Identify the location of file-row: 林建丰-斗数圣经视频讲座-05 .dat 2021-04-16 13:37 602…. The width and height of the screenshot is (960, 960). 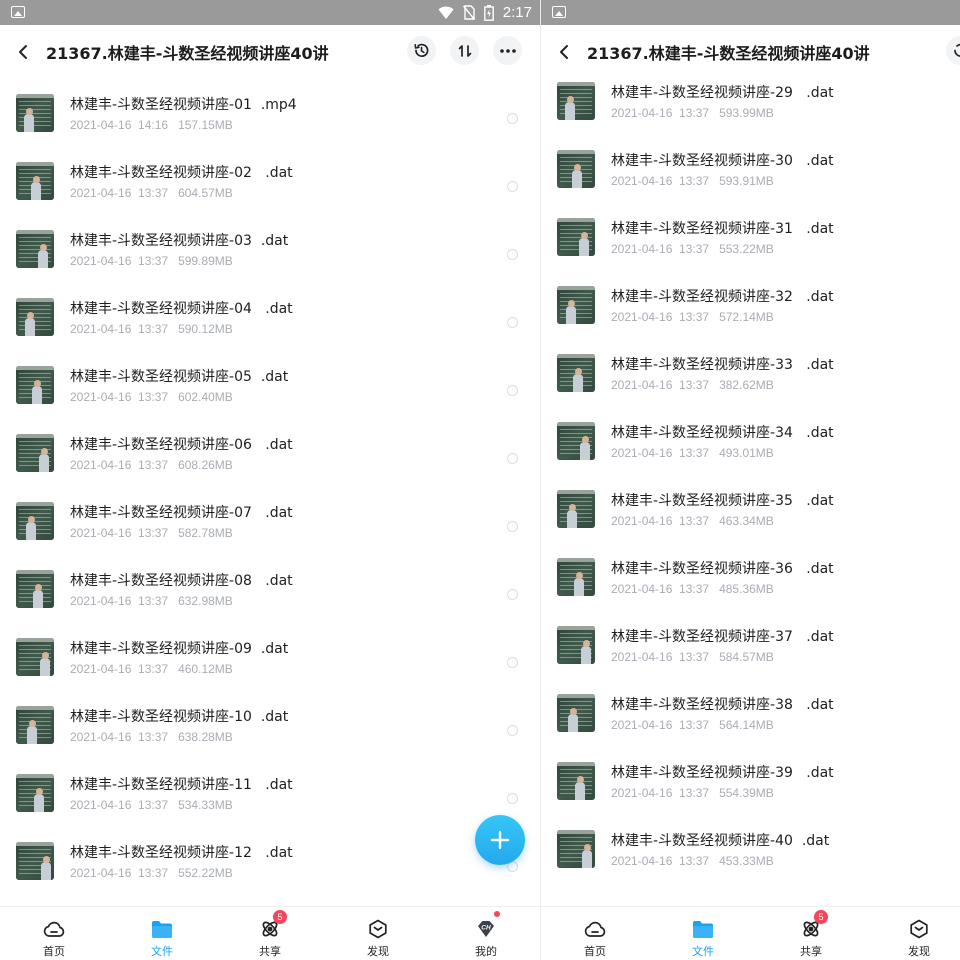
(270, 385).